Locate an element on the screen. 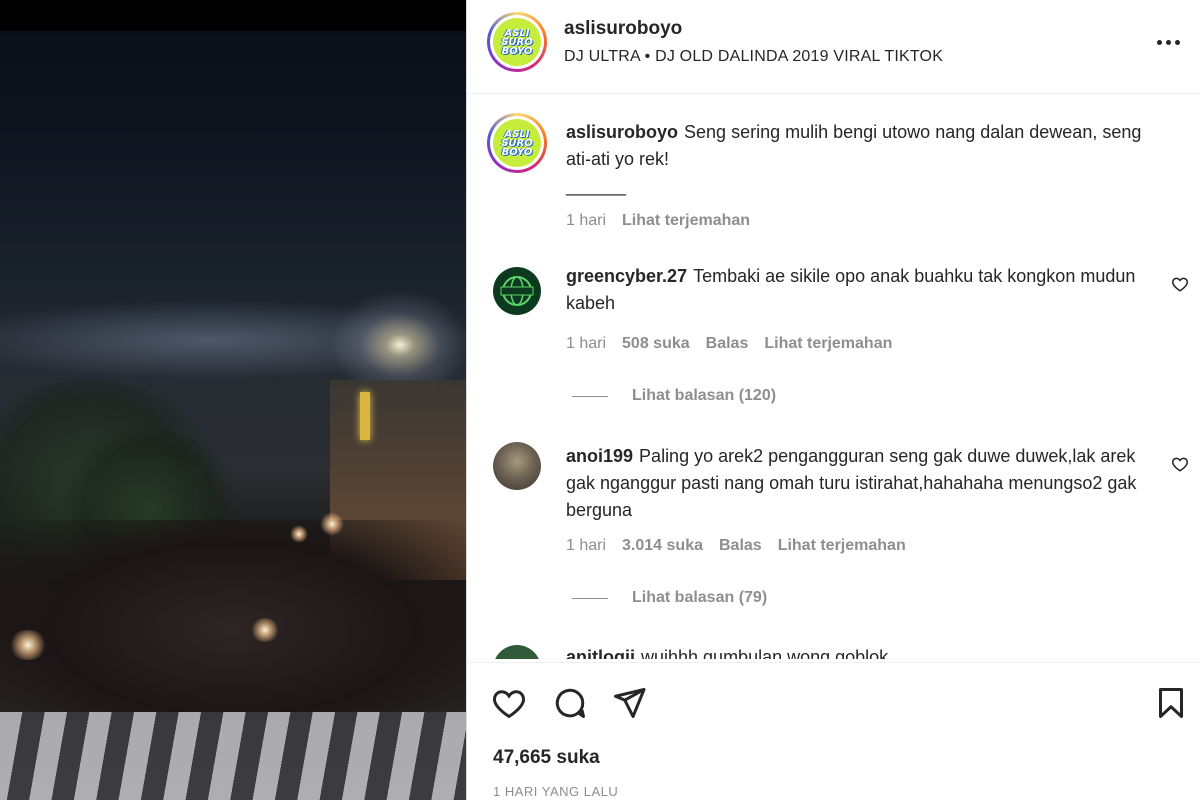 The height and width of the screenshot is (800, 1200). send-icon is located at coordinates (629, 703).